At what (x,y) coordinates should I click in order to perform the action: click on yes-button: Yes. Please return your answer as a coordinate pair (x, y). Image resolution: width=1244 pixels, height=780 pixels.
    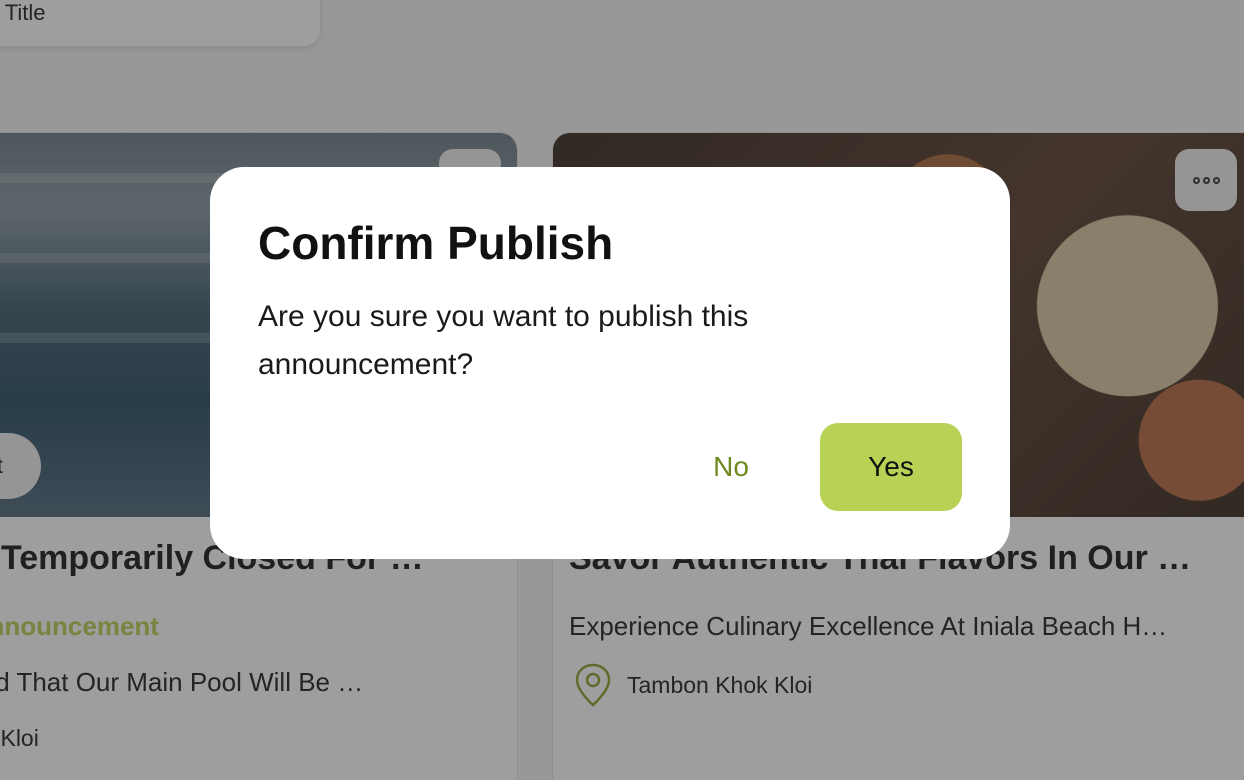
    Looking at the image, I should click on (891, 467).